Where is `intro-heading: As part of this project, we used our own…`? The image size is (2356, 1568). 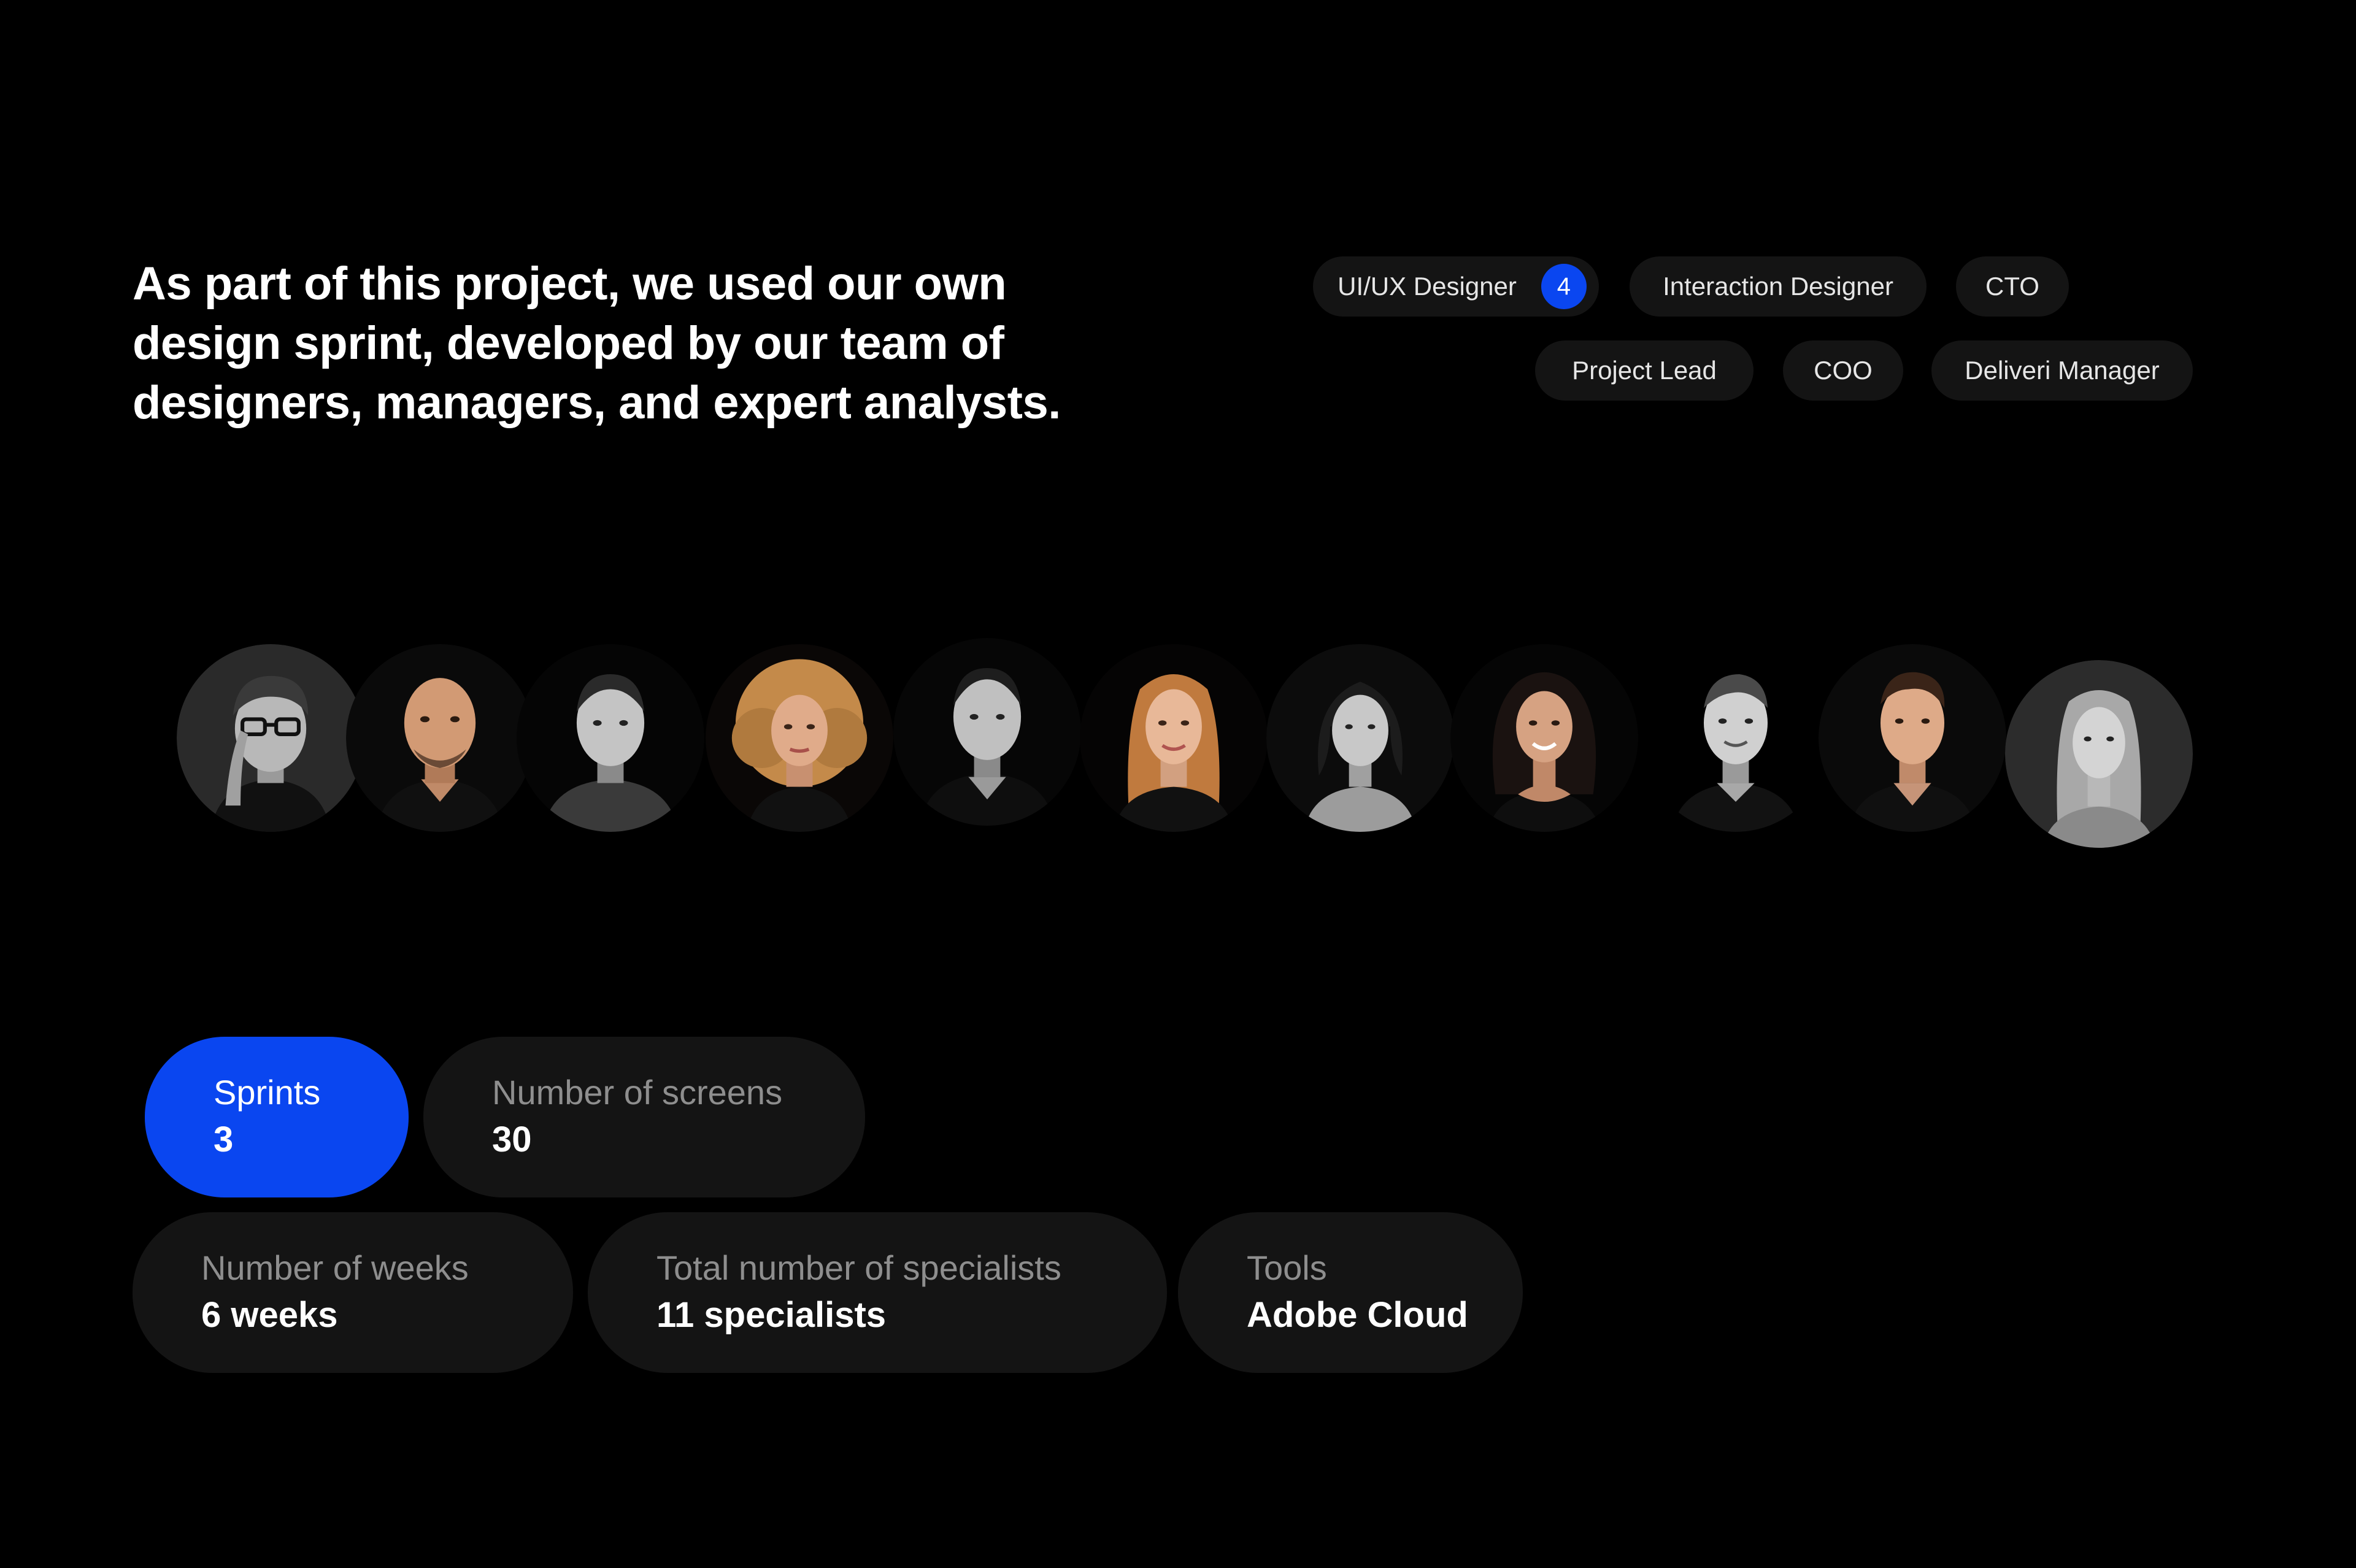
intro-heading: As part of this project, we used our own… is located at coordinates (623, 343).